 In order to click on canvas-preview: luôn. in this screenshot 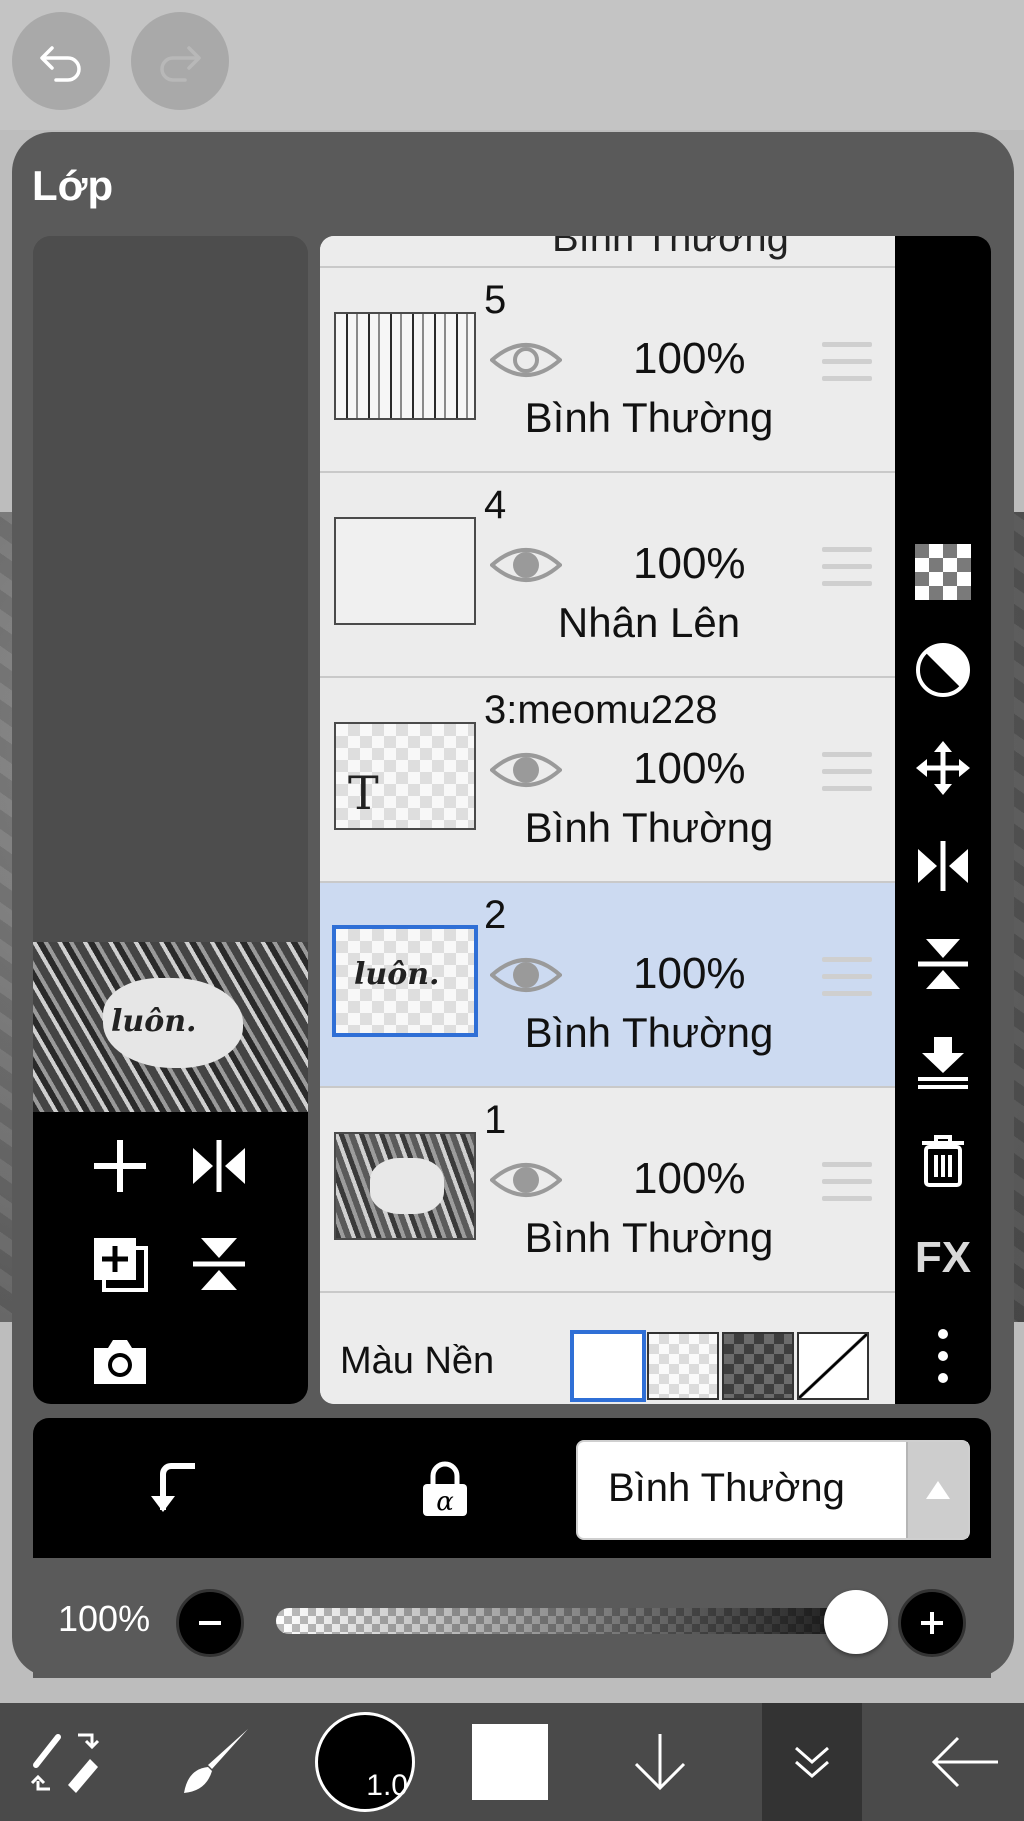, I will do `click(170, 1027)`.